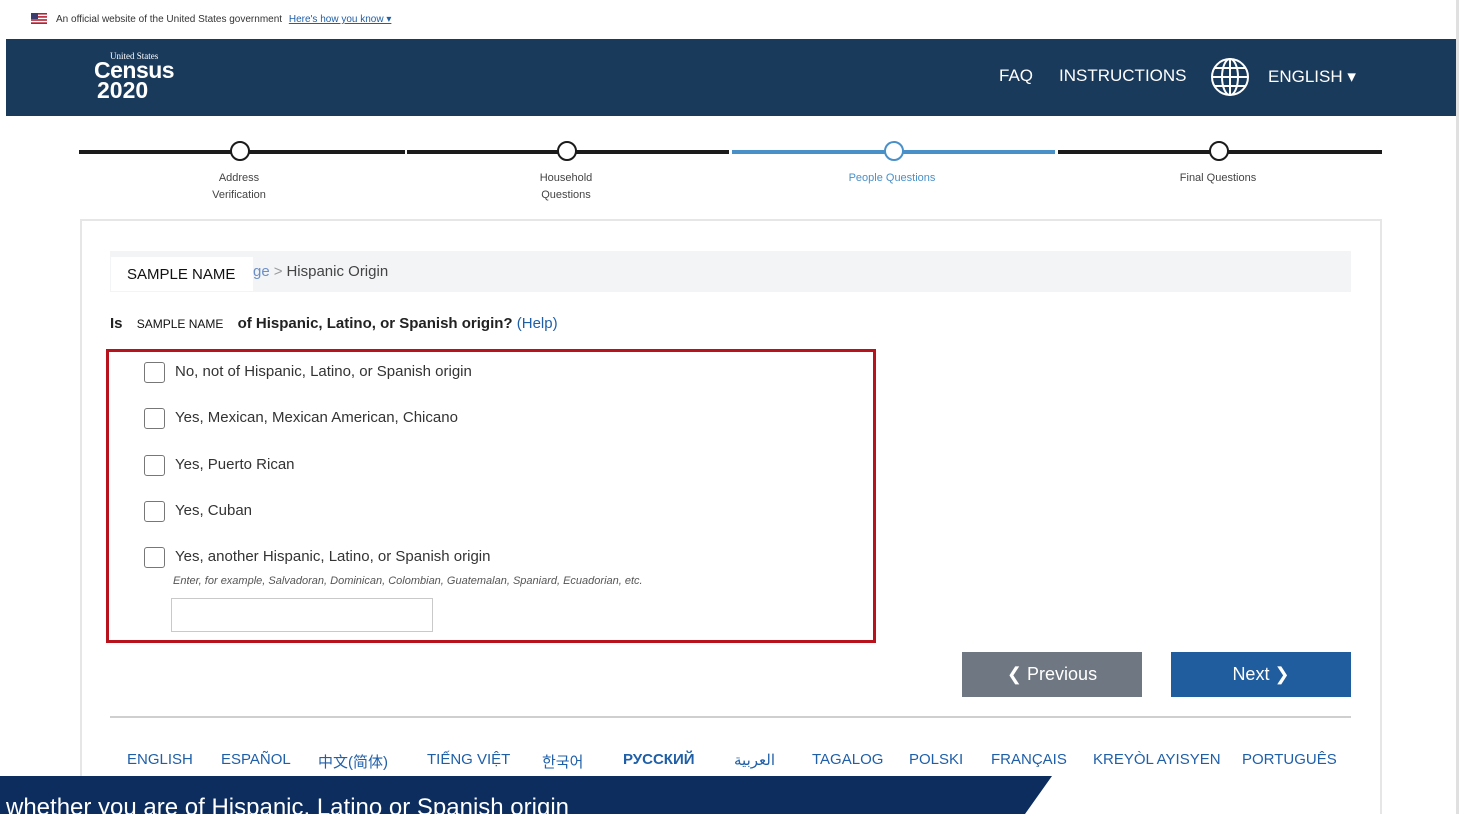  Describe the element at coordinates (116, 323) in the screenshot. I see `question-prefix: Is` at that location.